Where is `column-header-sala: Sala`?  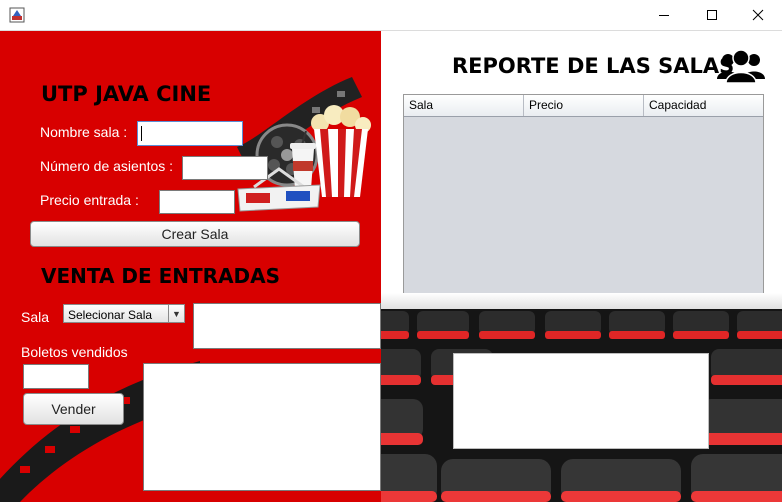
column-header-sala: Sala is located at coordinates (464, 105).